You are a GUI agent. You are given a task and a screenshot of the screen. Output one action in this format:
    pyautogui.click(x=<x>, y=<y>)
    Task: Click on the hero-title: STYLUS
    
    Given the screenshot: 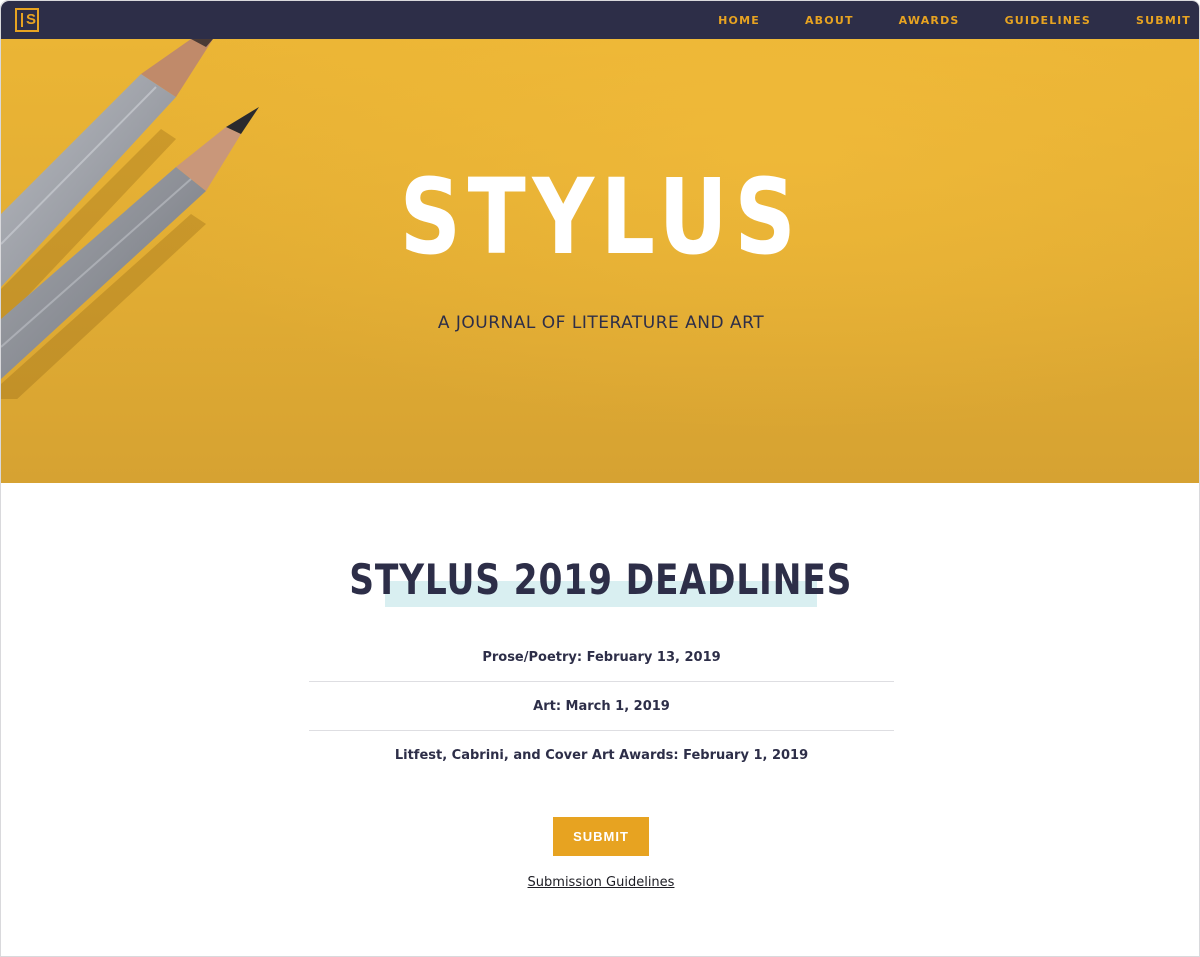 What is the action you would take?
    pyautogui.click(x=601, y=217)
    